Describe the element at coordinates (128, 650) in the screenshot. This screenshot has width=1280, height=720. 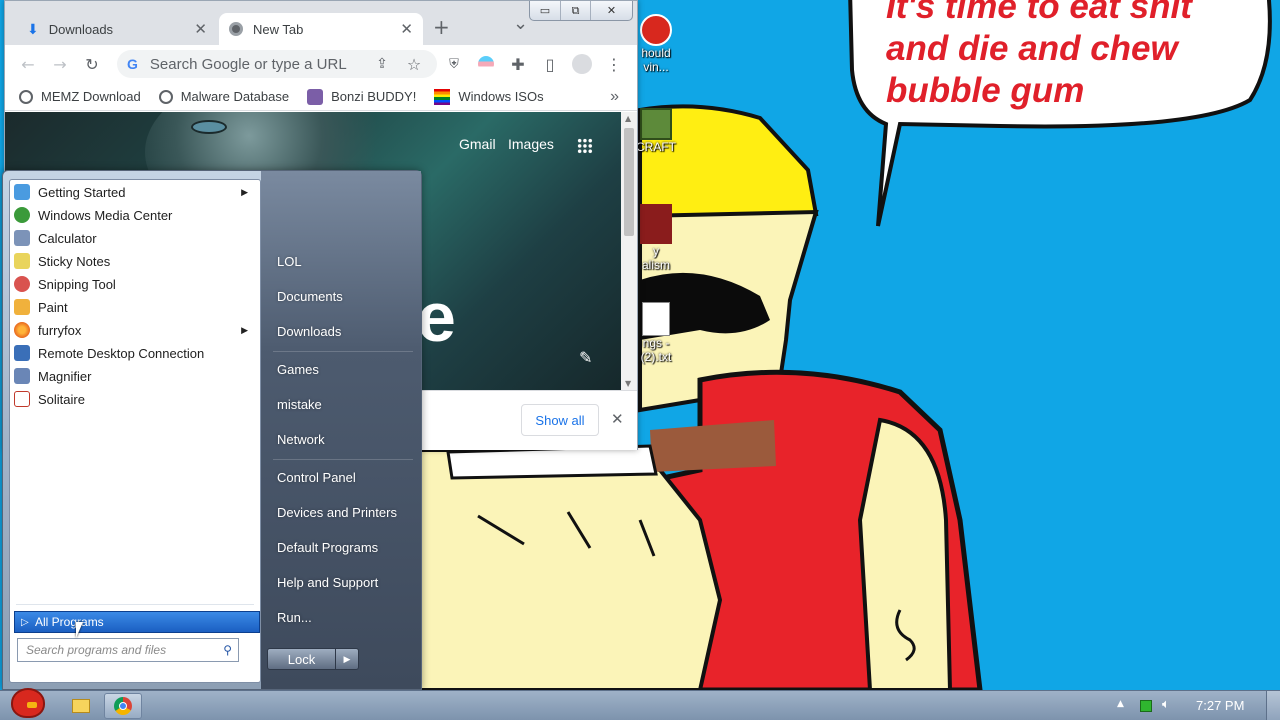
I see `start-search-input: Search programs and files ⚲` at that location.